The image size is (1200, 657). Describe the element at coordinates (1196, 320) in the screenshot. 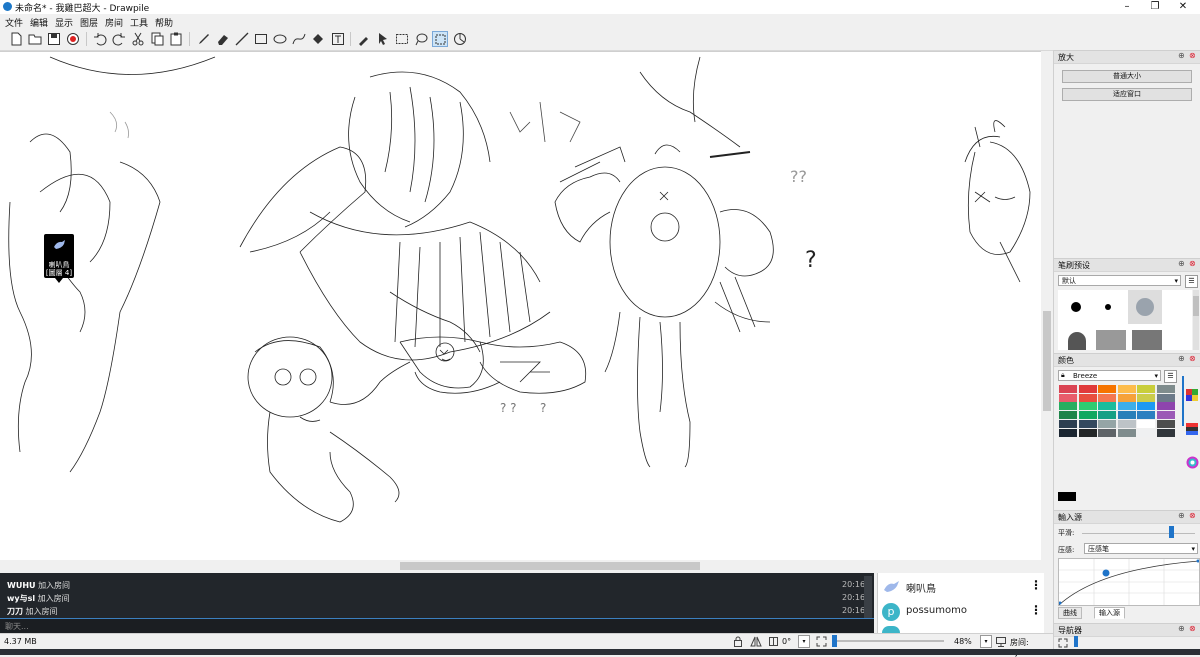

I see `brush-scrollbar` at that location.